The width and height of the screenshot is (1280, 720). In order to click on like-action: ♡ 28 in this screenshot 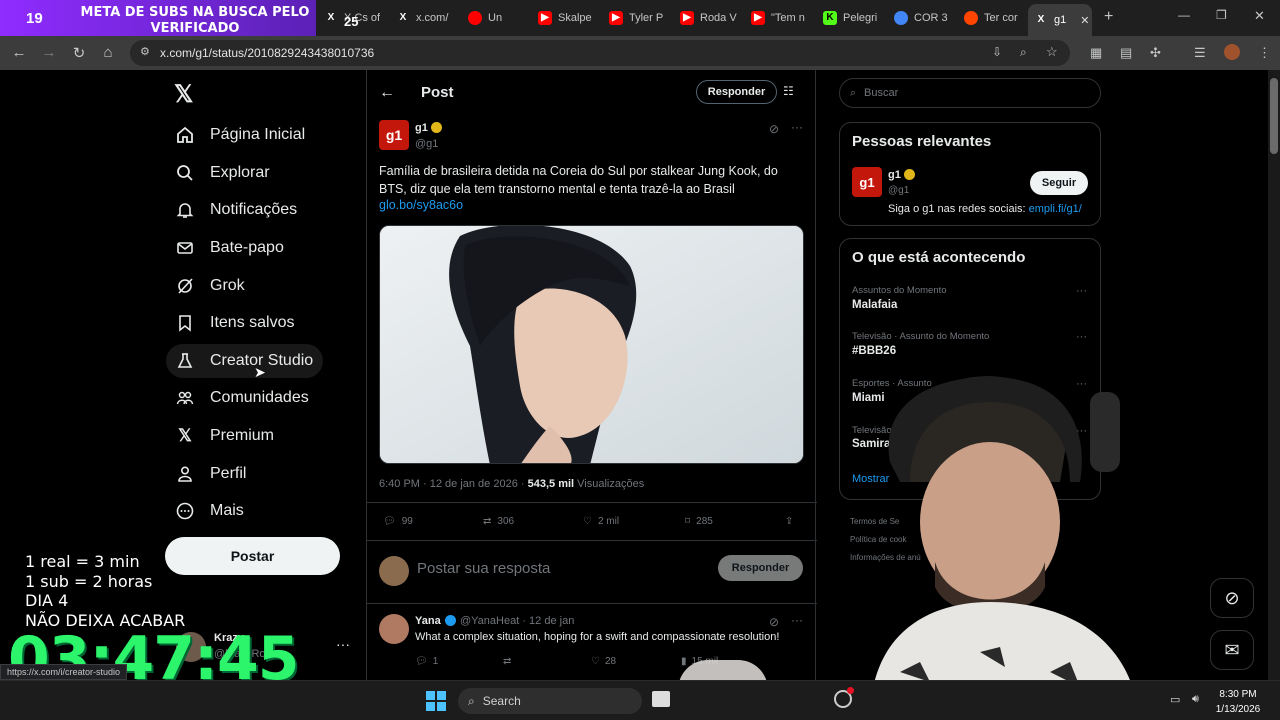, I will do `click(603, 661)`.